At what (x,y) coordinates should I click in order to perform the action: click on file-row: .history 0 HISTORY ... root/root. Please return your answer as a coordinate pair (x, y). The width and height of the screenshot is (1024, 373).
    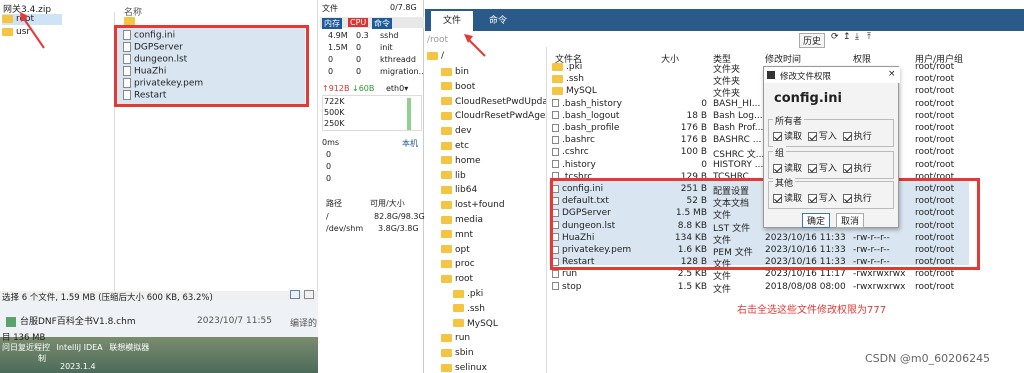
    Looking at the image, I should click on (724, 166).